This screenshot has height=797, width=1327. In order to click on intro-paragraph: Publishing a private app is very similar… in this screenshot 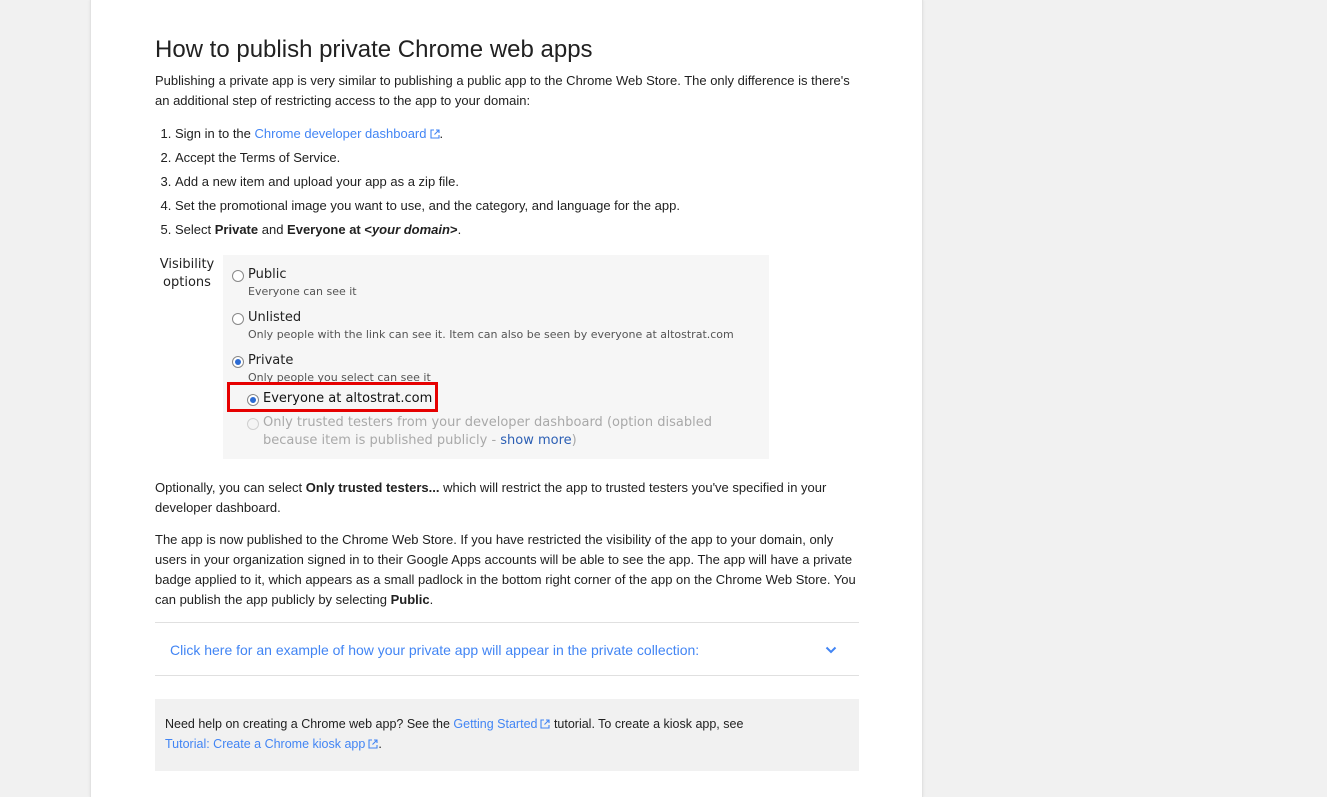, I will do `click(502, 90)`.